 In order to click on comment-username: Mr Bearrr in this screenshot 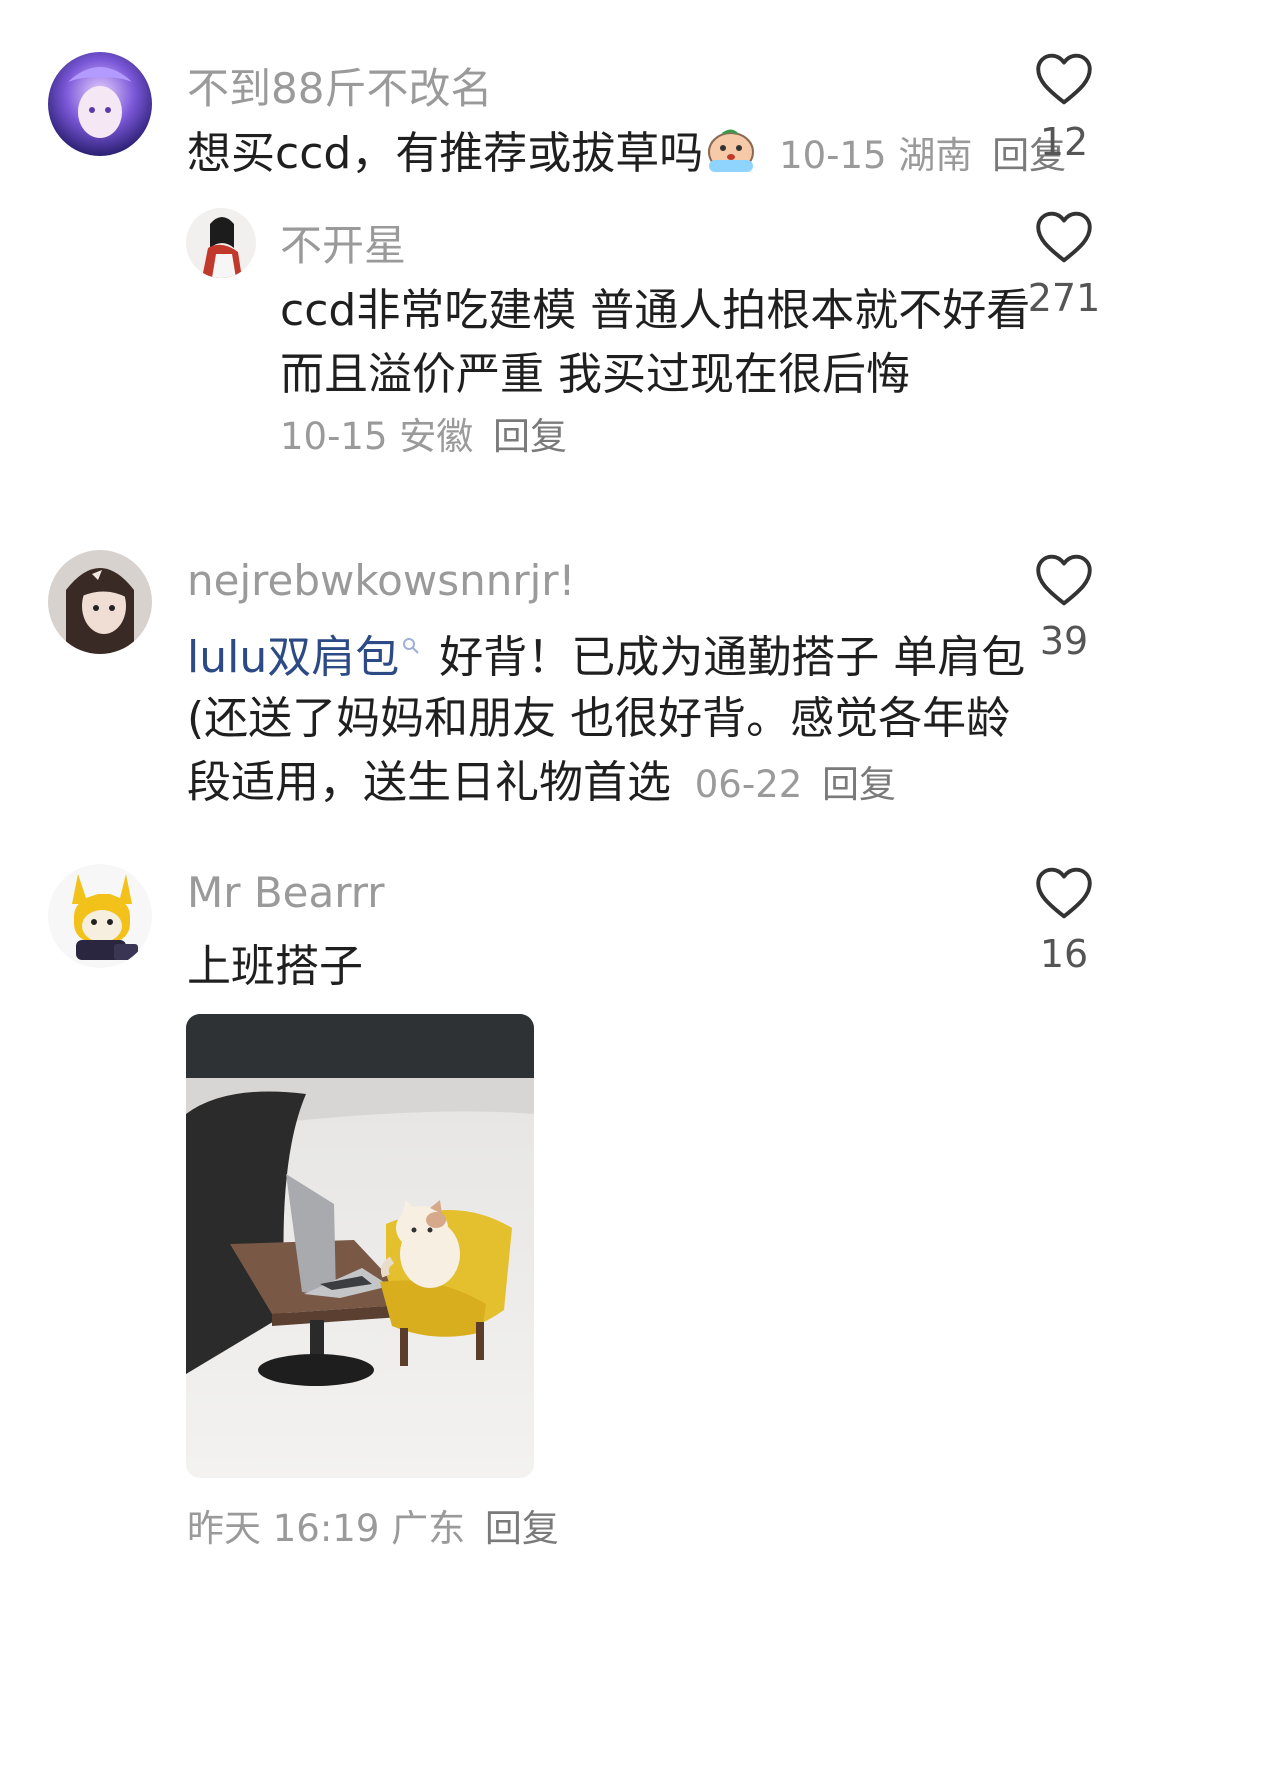, I will do `click(286, 892)`.